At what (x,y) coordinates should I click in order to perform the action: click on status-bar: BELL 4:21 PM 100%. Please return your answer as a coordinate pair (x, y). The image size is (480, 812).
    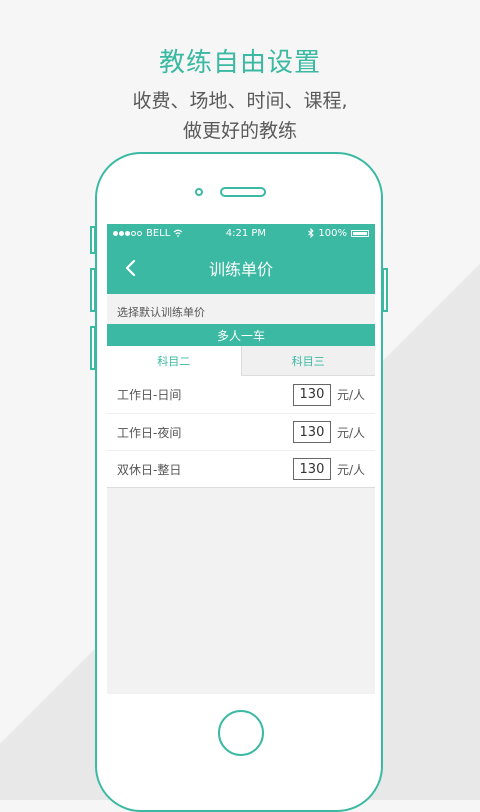
    Looking at the image, I should click on (241, 233).